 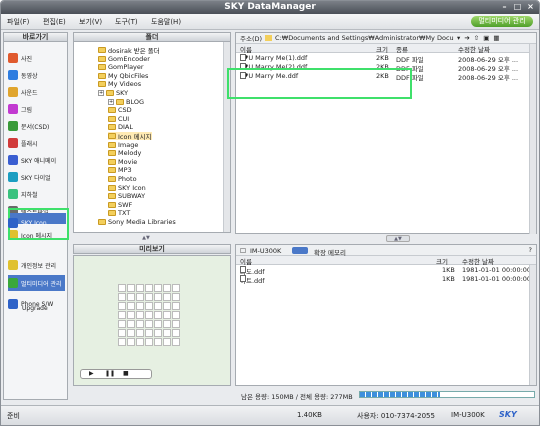 I want to click on folder-label: Movie, so click(x=128, y=161).